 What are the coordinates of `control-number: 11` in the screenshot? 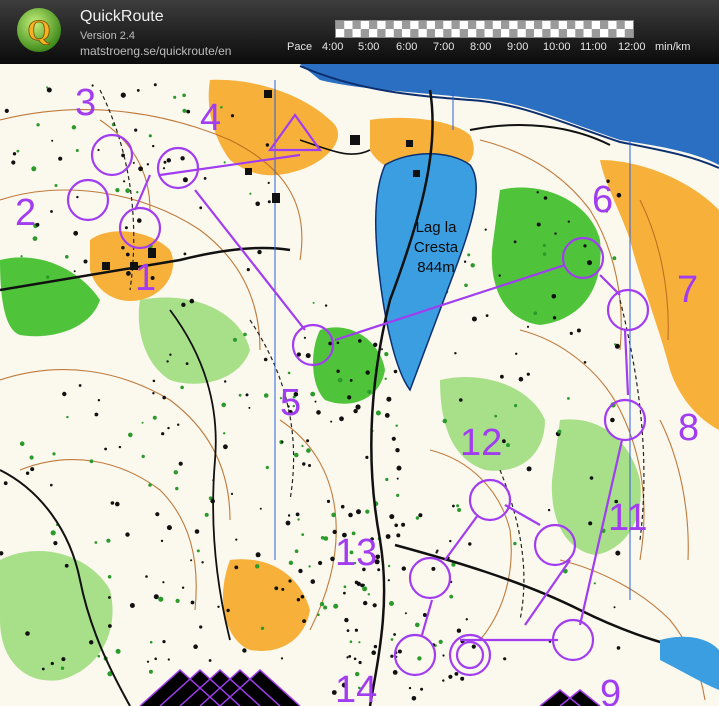 It's located at (627, 518).